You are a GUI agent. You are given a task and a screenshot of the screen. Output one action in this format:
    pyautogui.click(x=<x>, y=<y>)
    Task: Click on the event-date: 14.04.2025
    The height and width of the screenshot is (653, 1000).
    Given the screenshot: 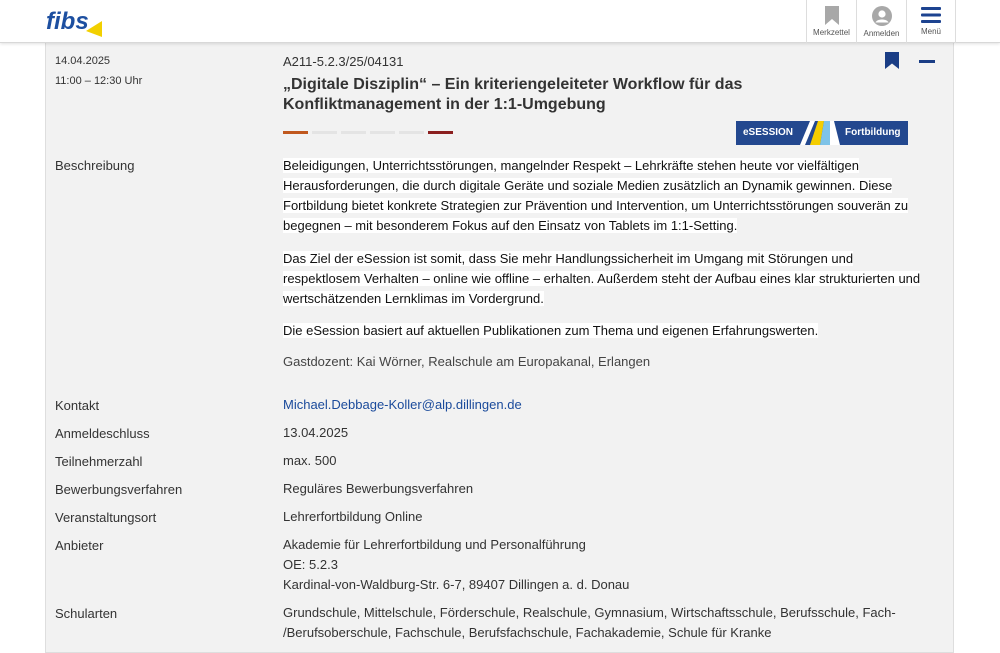 What is the action you would take?
    pyautogui.click(x=83, y=61)
    